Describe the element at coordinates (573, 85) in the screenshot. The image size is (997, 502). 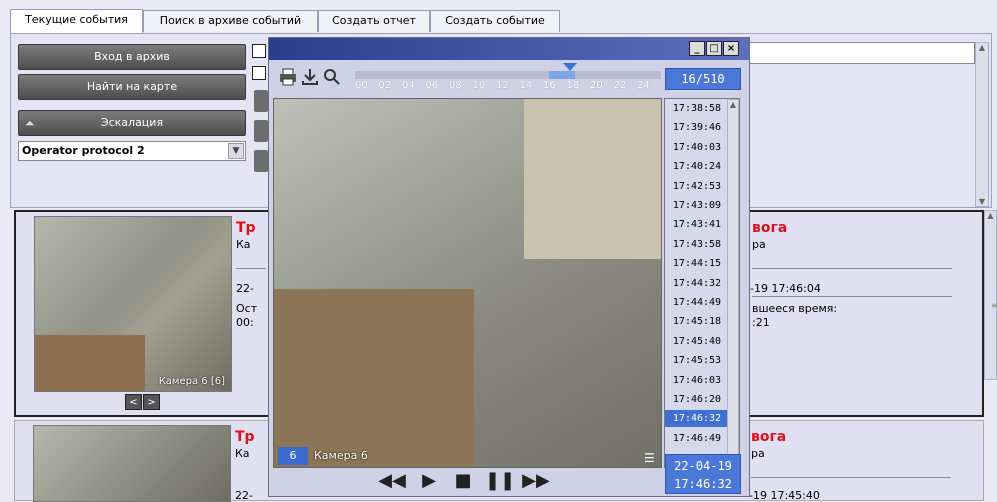
I see `timeline-hour-label: 18` at that location.